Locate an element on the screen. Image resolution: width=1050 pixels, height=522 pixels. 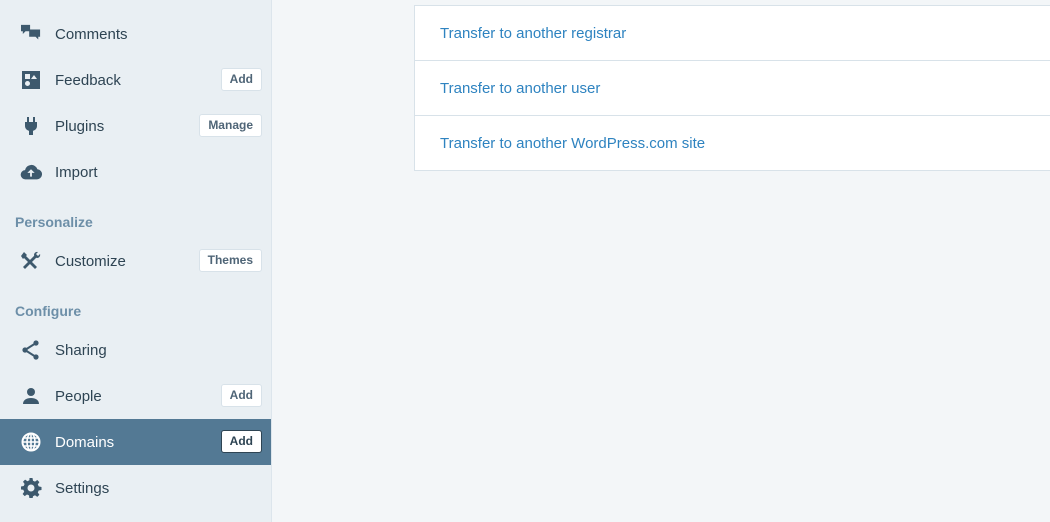
section-heading-configure: Configure is located at coordinates (48, 311).